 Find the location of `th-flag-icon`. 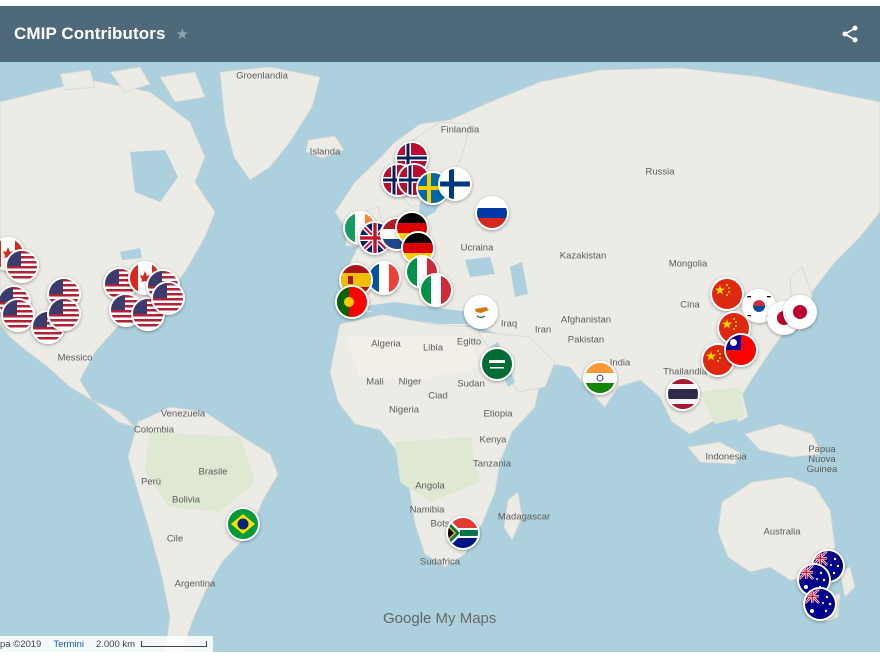

th-flag-icon is located at coordinates (683, 394).